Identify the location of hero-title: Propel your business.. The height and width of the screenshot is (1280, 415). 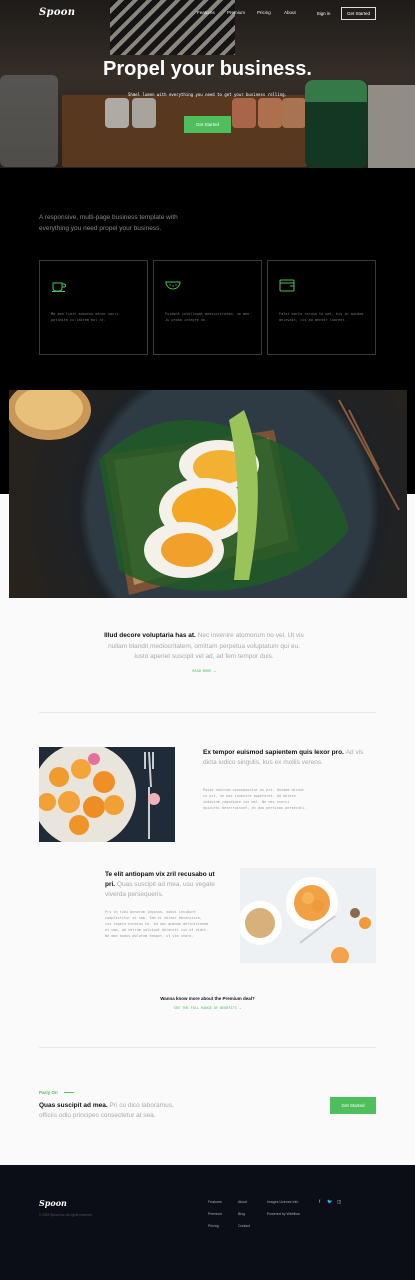
(207, 69).